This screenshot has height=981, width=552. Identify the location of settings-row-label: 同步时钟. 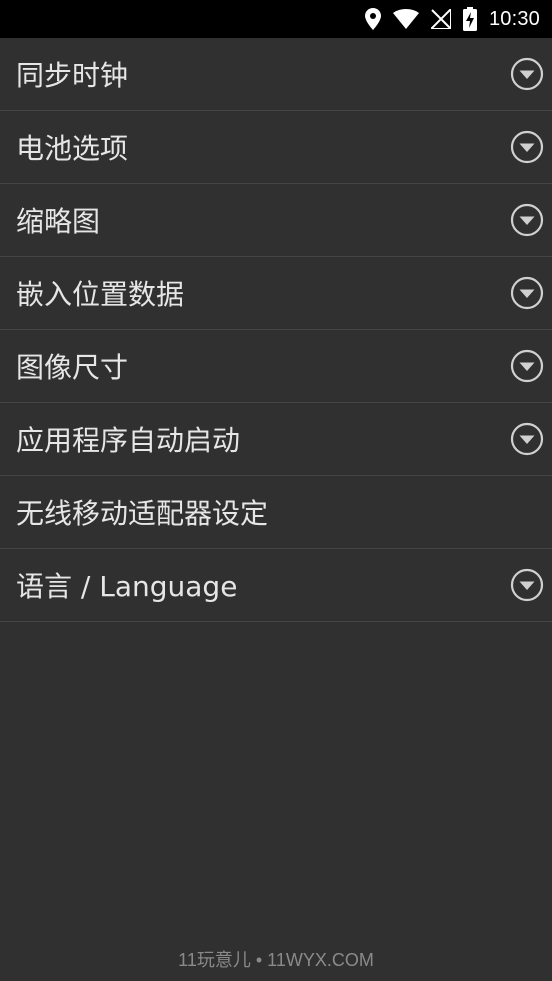
(72, 75).